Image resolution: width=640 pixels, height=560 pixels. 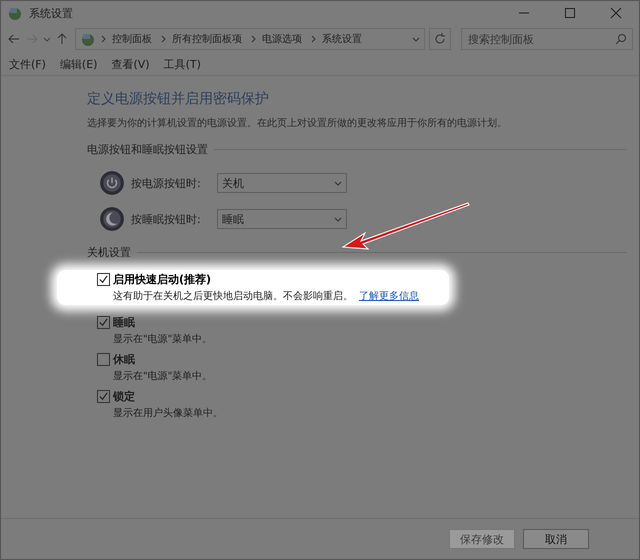 I want to click on option-label: 锁定, so click(x=124, y=396).